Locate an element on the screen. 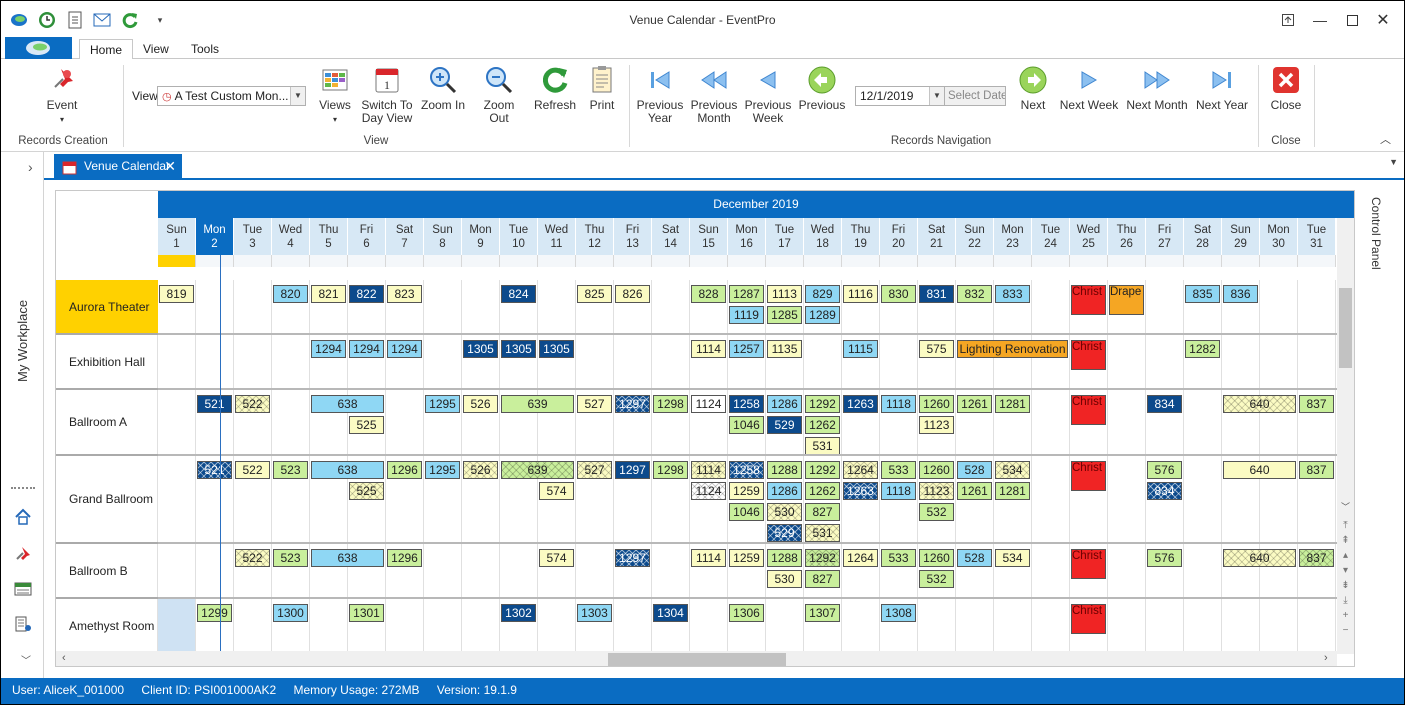 This screenshot has height=705, width=1405. tab-list-dropdown-icon: ▼ is located at coordinates (1393, 162).